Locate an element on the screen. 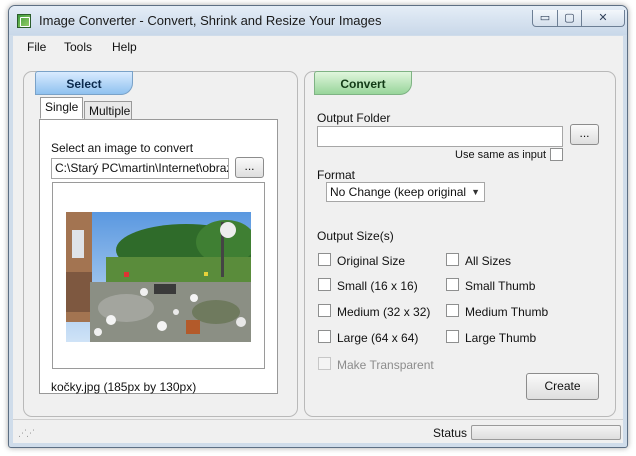  label-all-sizes: All Sizes is located at coordinates (488, 261).